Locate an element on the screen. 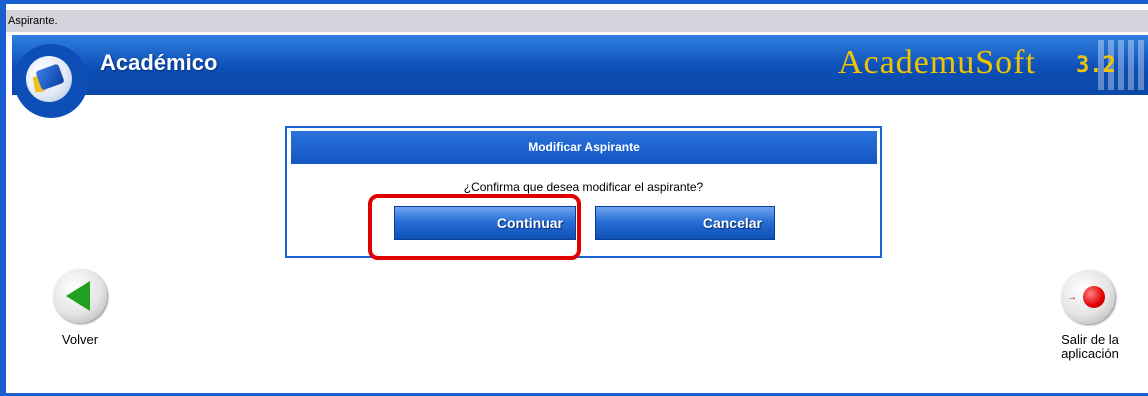 This screenshot has width=1148, height=396. back-arrow-icon is located at coordinates (78, 296).